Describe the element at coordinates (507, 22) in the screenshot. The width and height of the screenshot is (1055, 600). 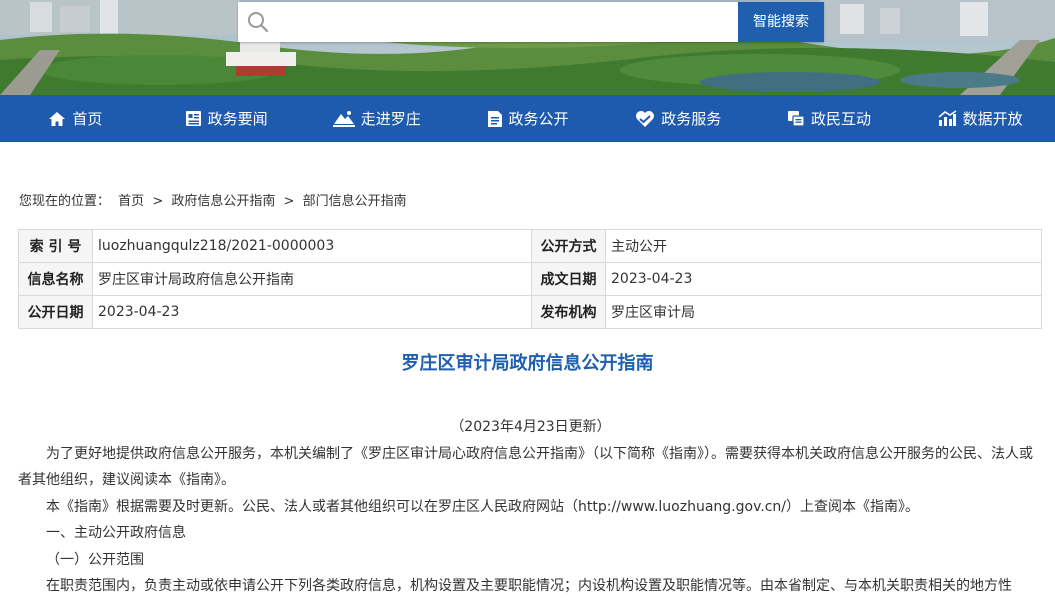
I see `search-input` at that location.